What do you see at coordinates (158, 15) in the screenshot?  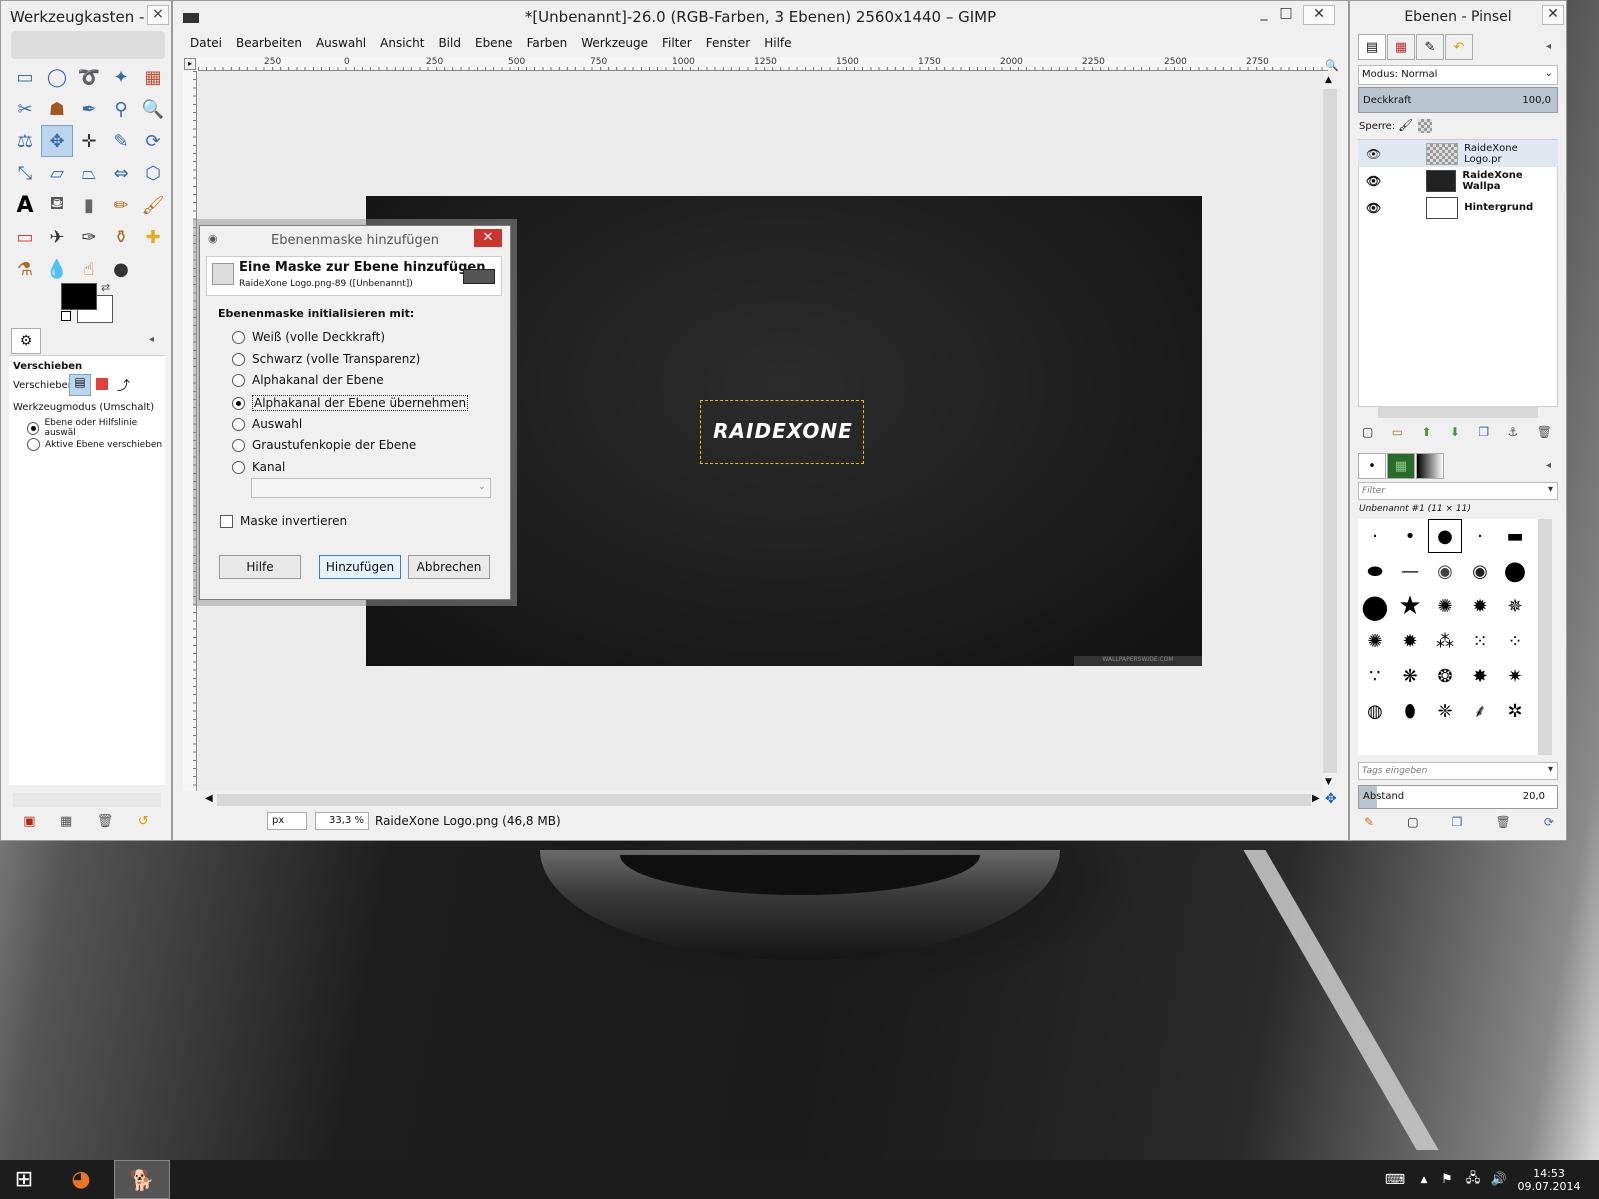 I see `toolbox-close-button: ×` at bounding box center [158, 15].